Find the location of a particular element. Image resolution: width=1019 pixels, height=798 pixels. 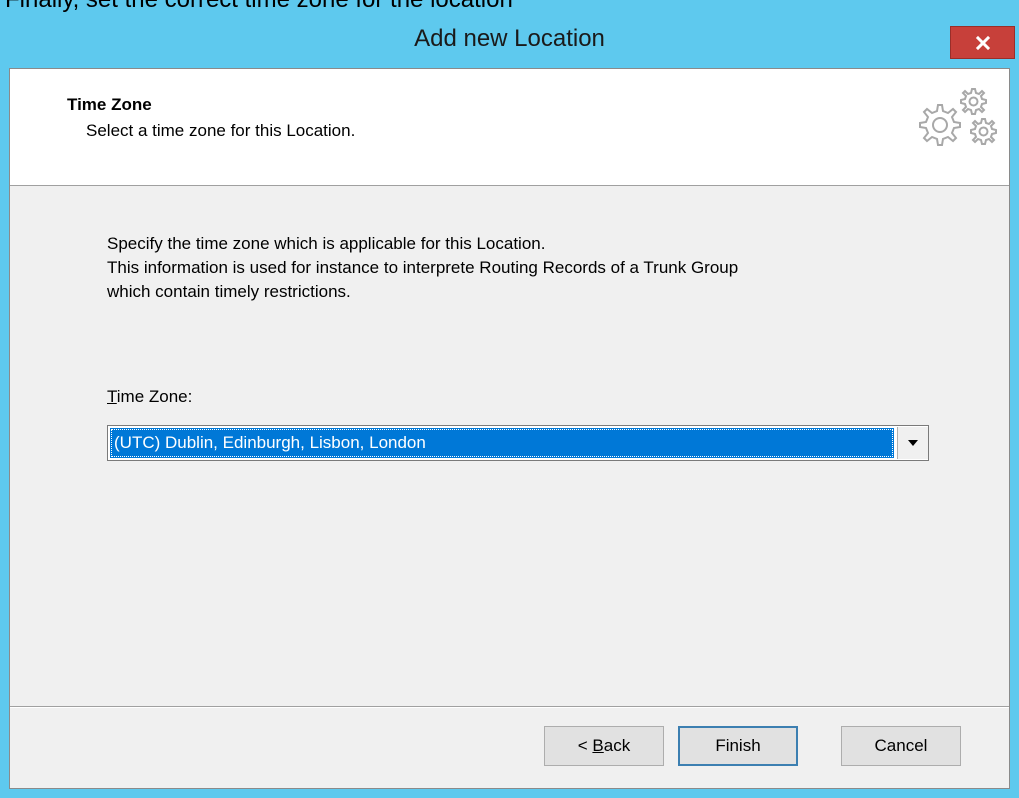

finish-button: Finish is located at coordinates (738, 746).